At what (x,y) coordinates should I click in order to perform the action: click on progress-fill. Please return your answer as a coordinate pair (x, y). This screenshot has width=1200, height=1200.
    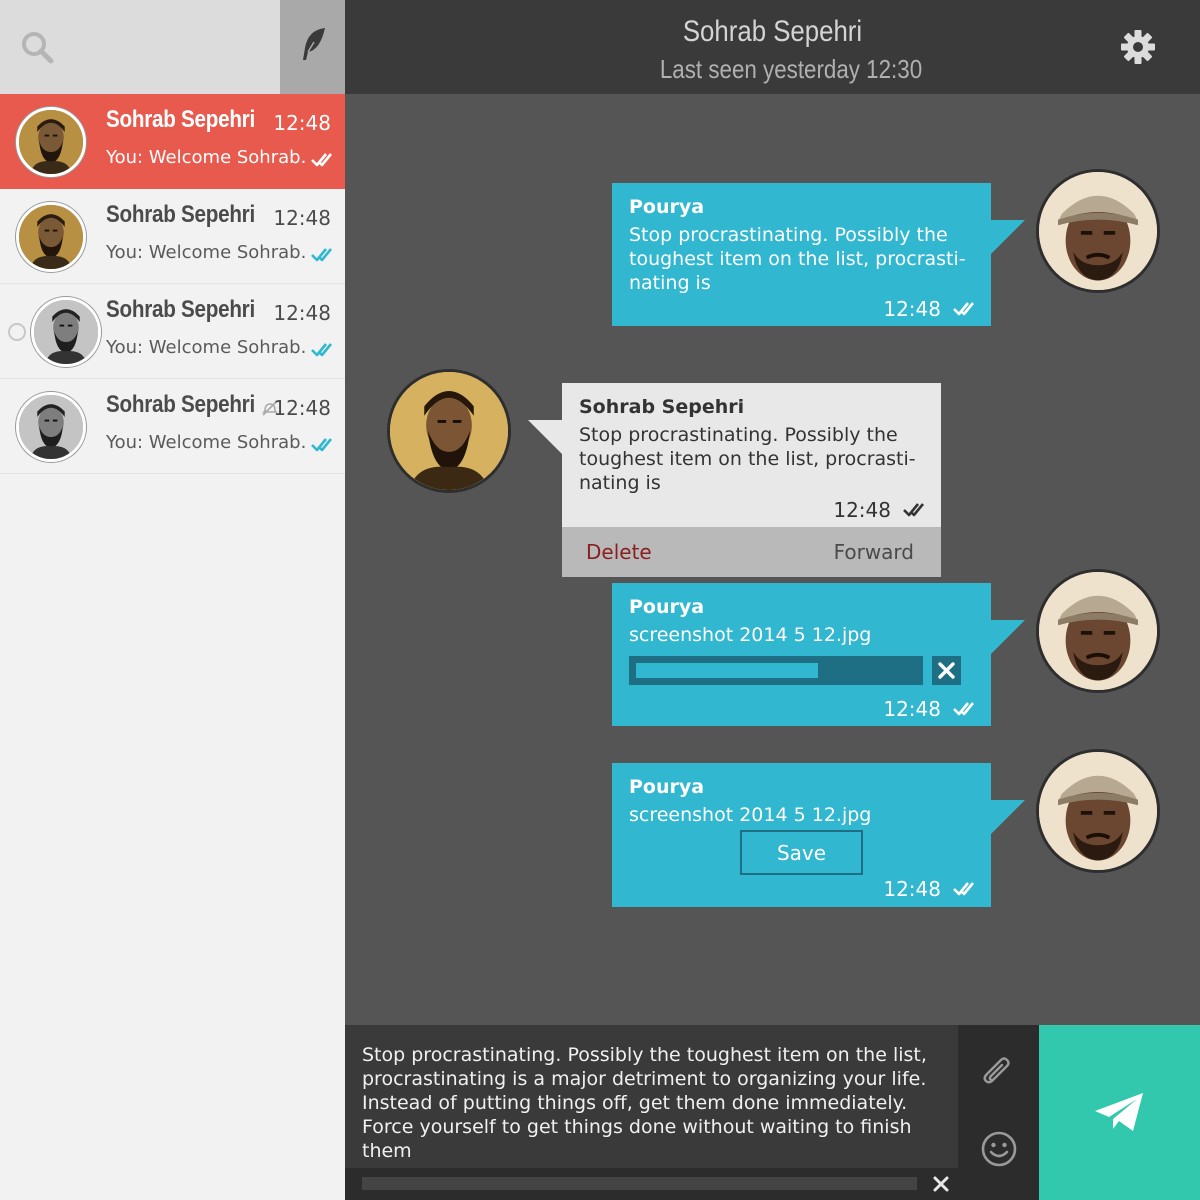
    Looking at the image, I should click on (727, 670).